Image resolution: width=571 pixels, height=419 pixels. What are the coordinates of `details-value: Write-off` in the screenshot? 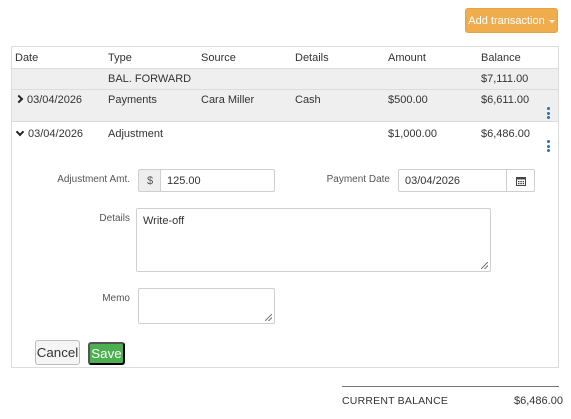 It's located at (164, 221).